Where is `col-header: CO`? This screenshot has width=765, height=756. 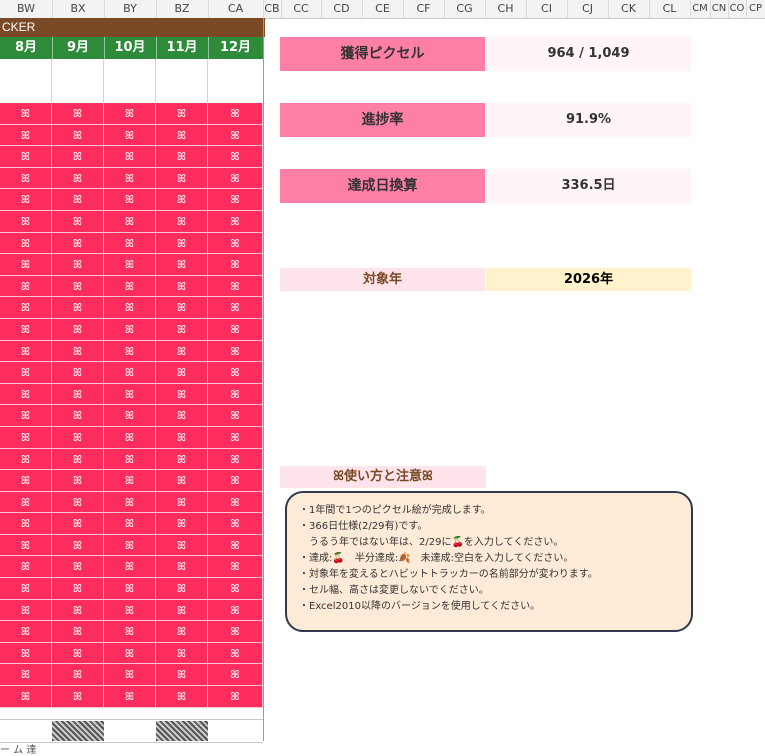 col-header: CO is located at coordinates (737, 9).